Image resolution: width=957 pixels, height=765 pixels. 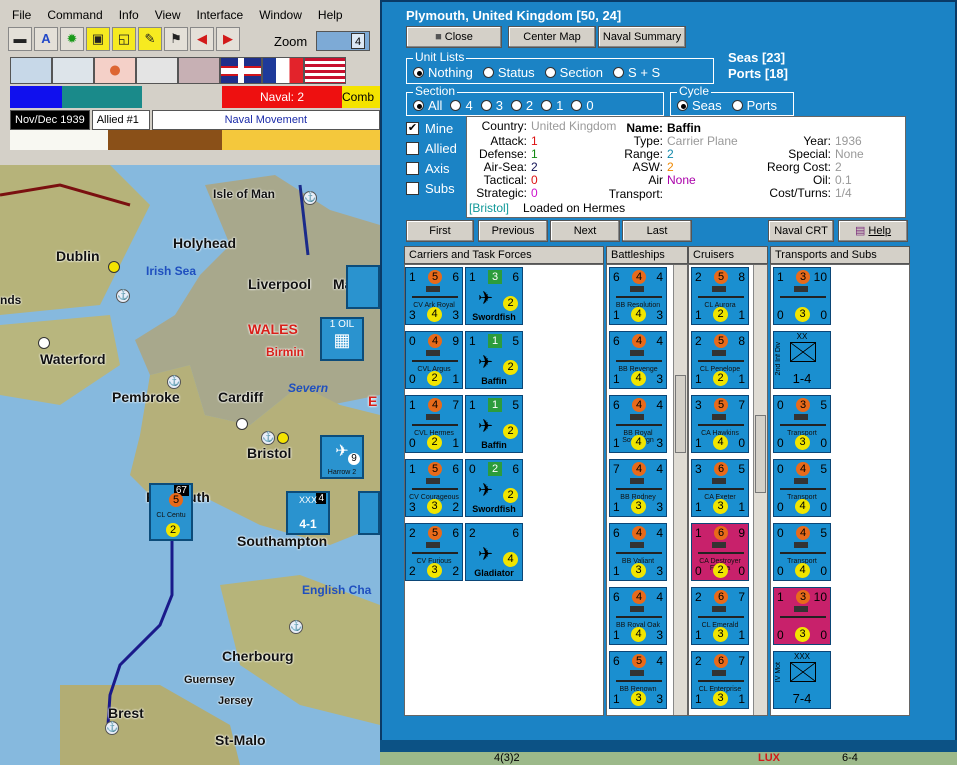 What do you see at coordinates (638, 296) in the screenshot?
I see `unit-counter: 6 4 4 BB Resolution 1 4 3` at bounding box center [638, 296].